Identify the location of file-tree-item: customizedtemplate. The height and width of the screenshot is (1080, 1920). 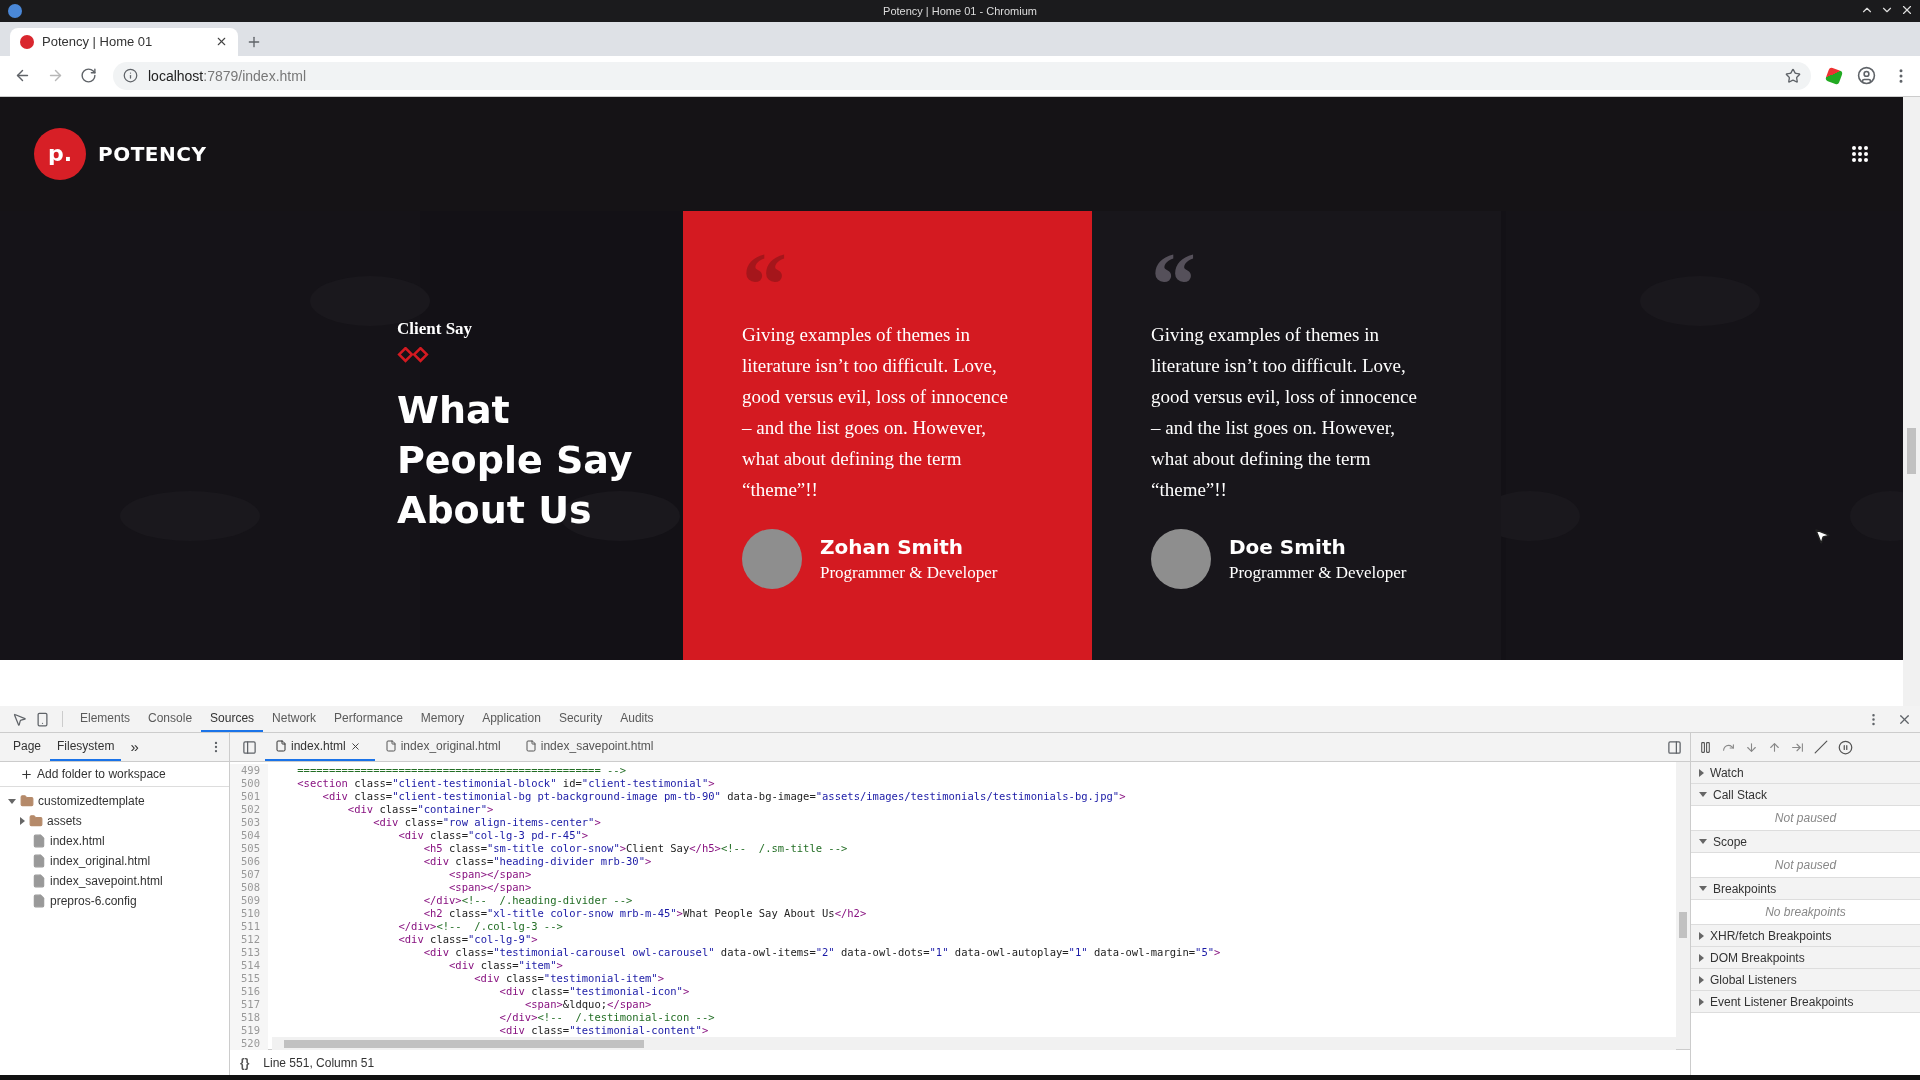
(114, 801).